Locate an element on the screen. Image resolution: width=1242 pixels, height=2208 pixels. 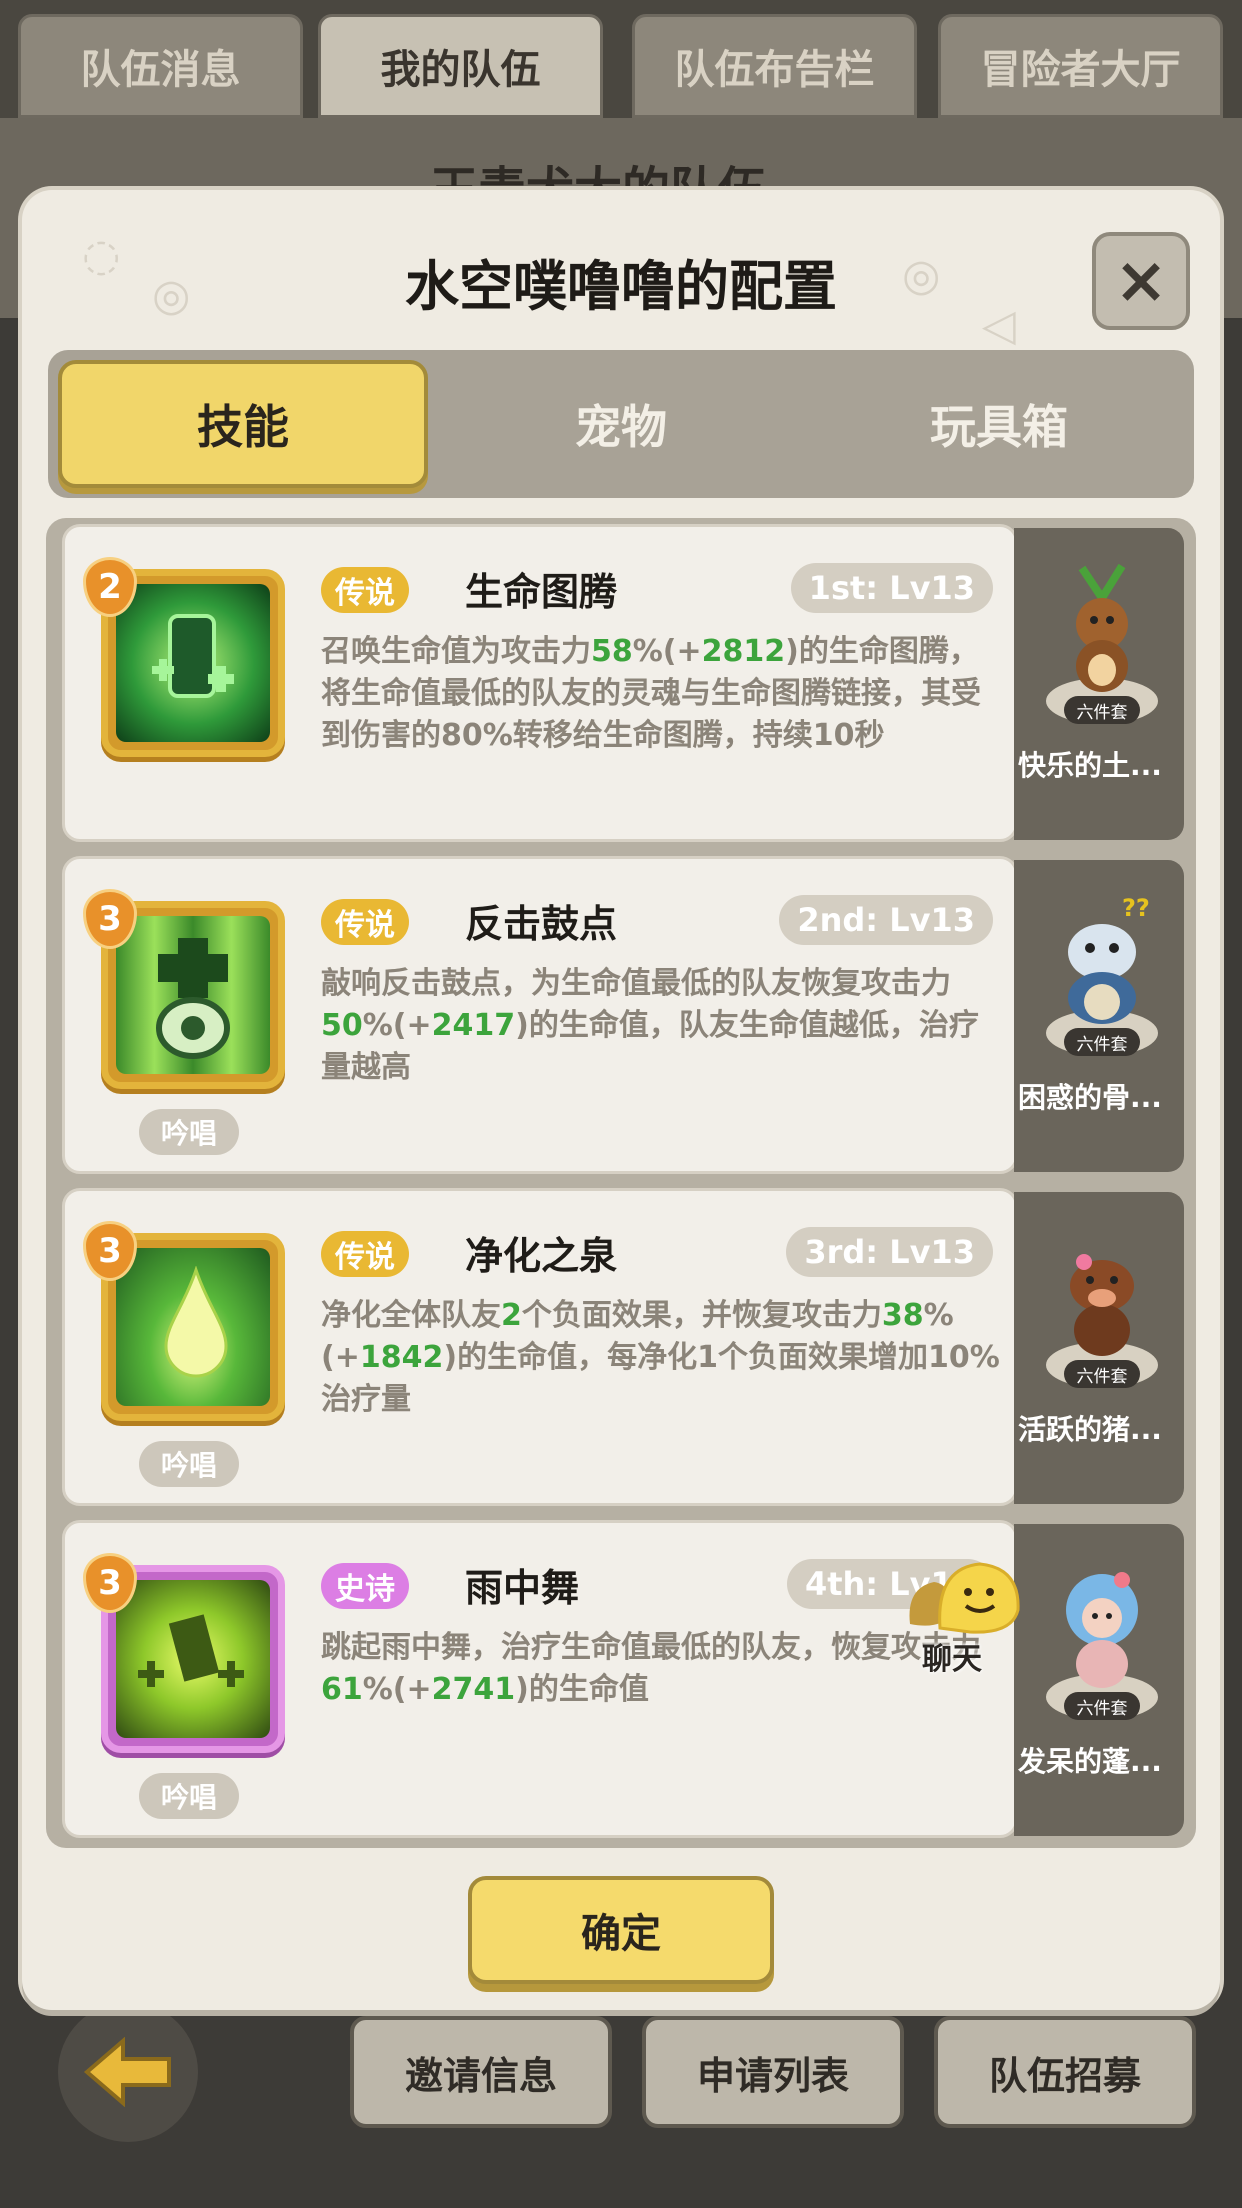
close-icon: × is located at coordinates (1141, 281).